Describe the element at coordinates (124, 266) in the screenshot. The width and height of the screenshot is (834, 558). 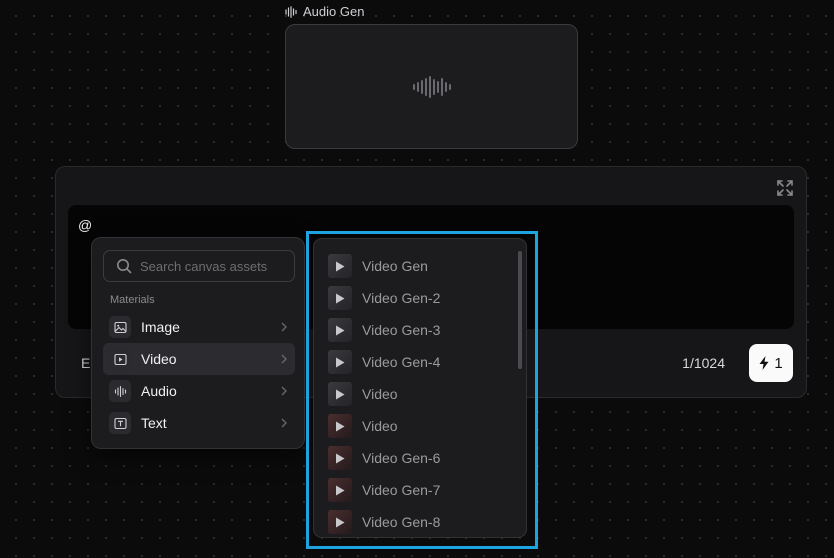
I see `search-icon` at that location.